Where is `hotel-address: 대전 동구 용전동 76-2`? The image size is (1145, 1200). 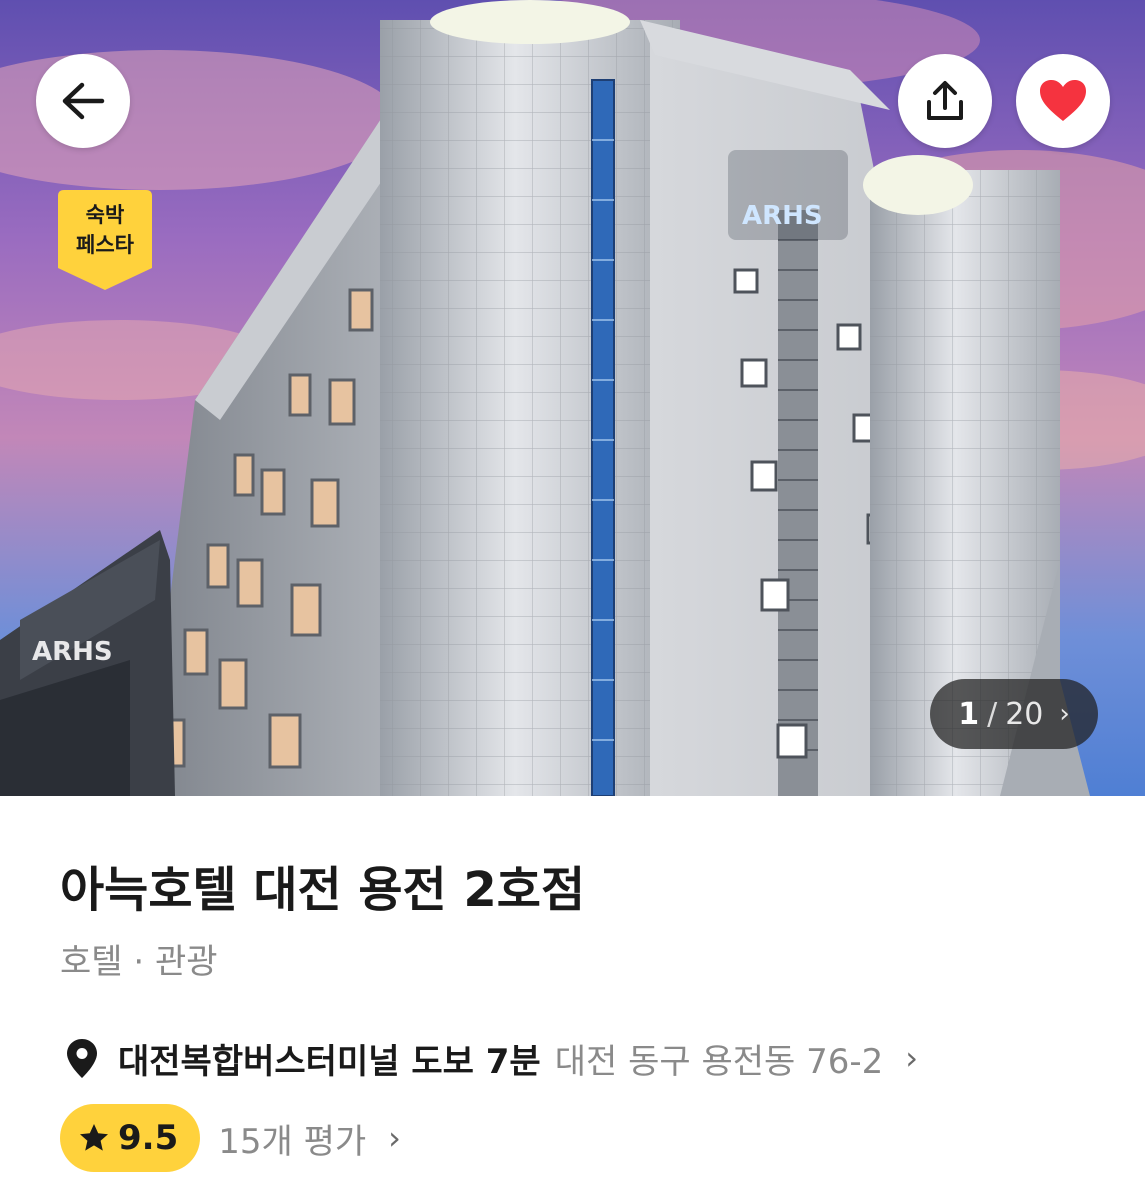
hotel-address: 대전 동구 용전동 76-2 is located at coordinates (719, 1061).